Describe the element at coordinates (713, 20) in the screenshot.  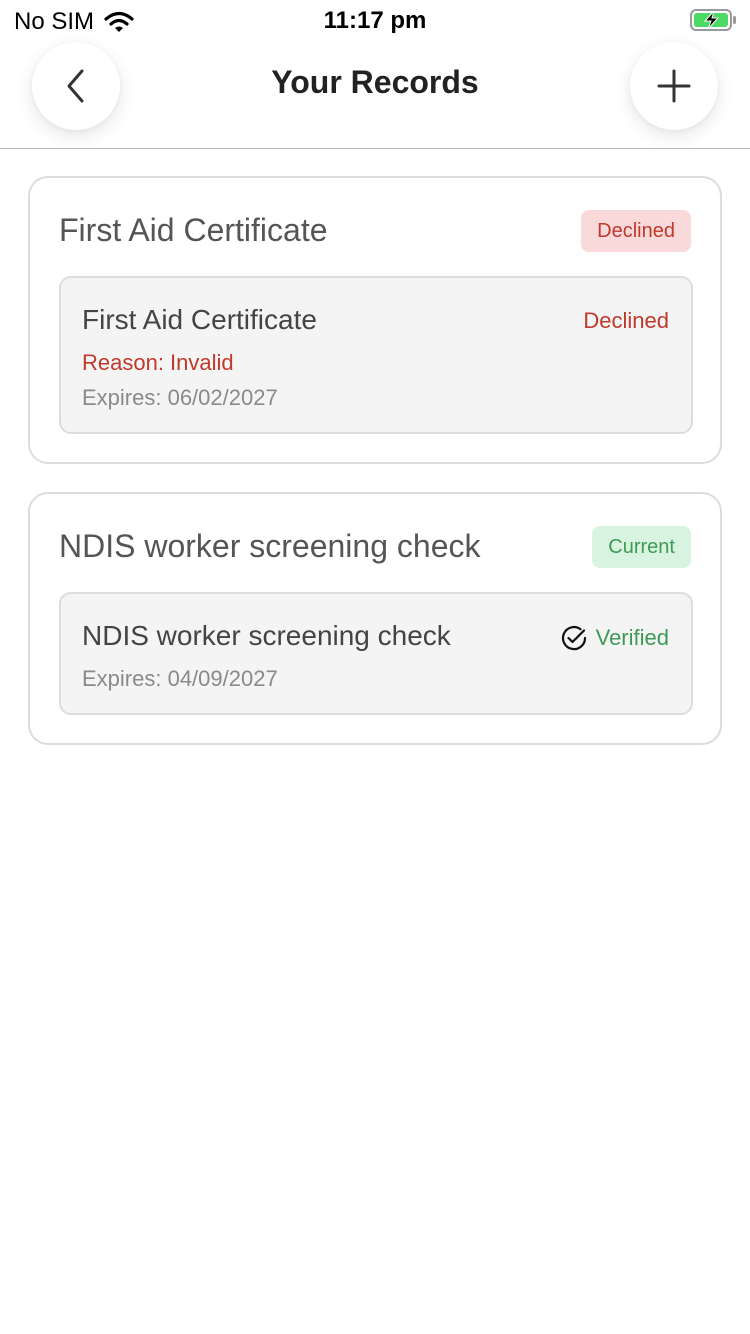
I see `battery-charging-icon` at that location.